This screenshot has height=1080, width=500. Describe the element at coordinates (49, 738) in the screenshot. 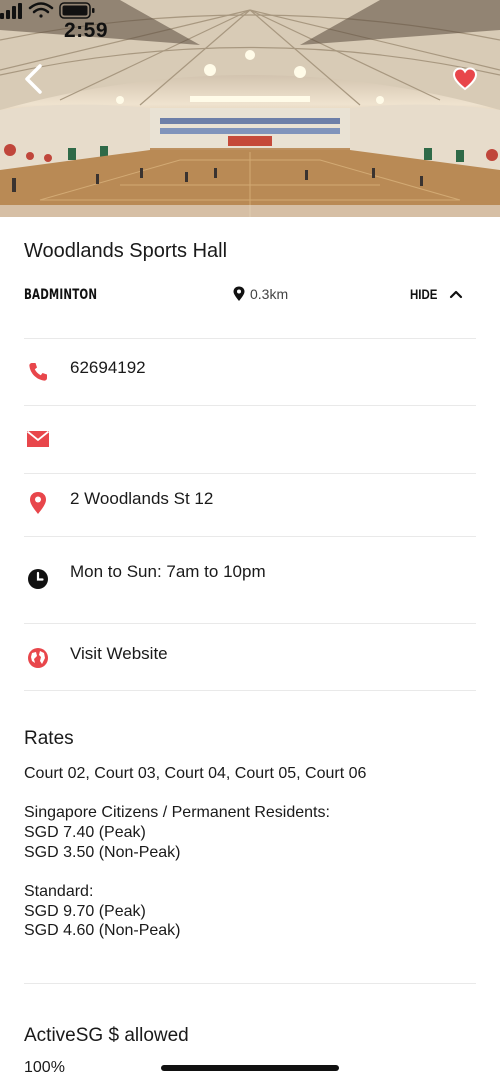

I see `rates-heading: Rates` at that location.